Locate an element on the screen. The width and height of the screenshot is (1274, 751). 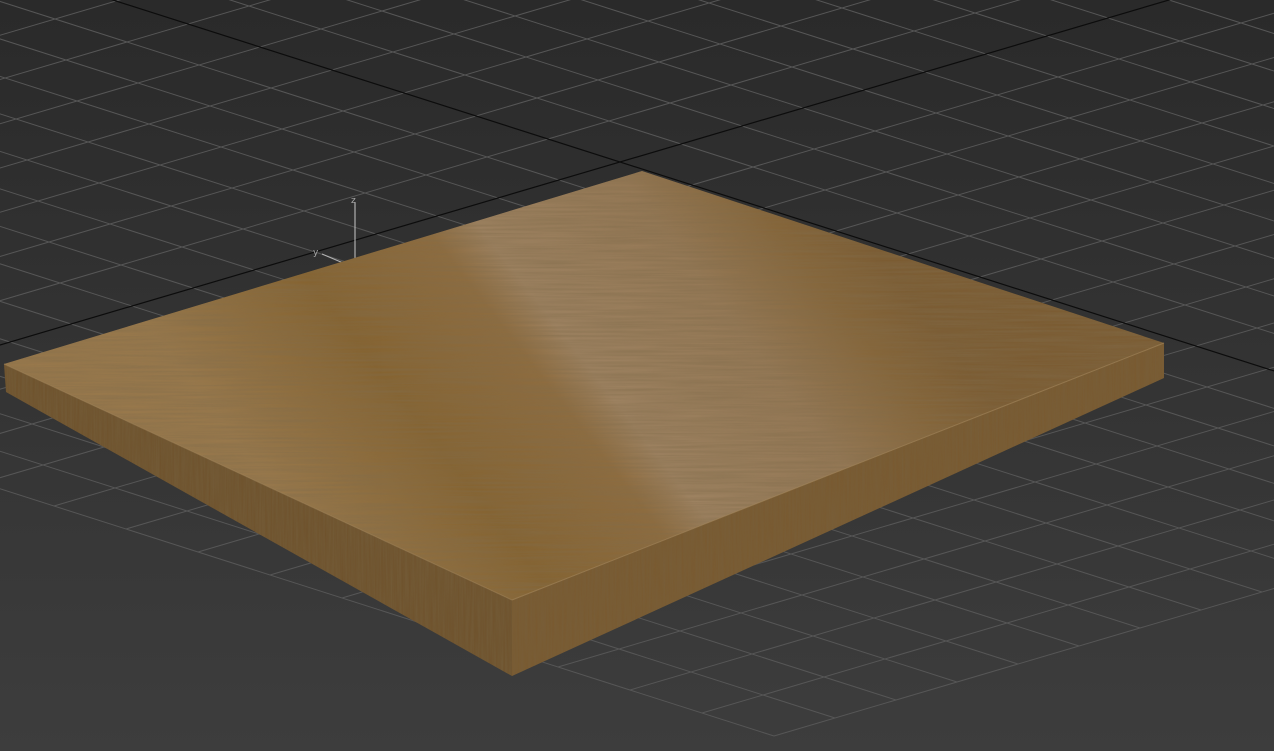
gizmo-z-label: z is located at coordinates (353, 201).